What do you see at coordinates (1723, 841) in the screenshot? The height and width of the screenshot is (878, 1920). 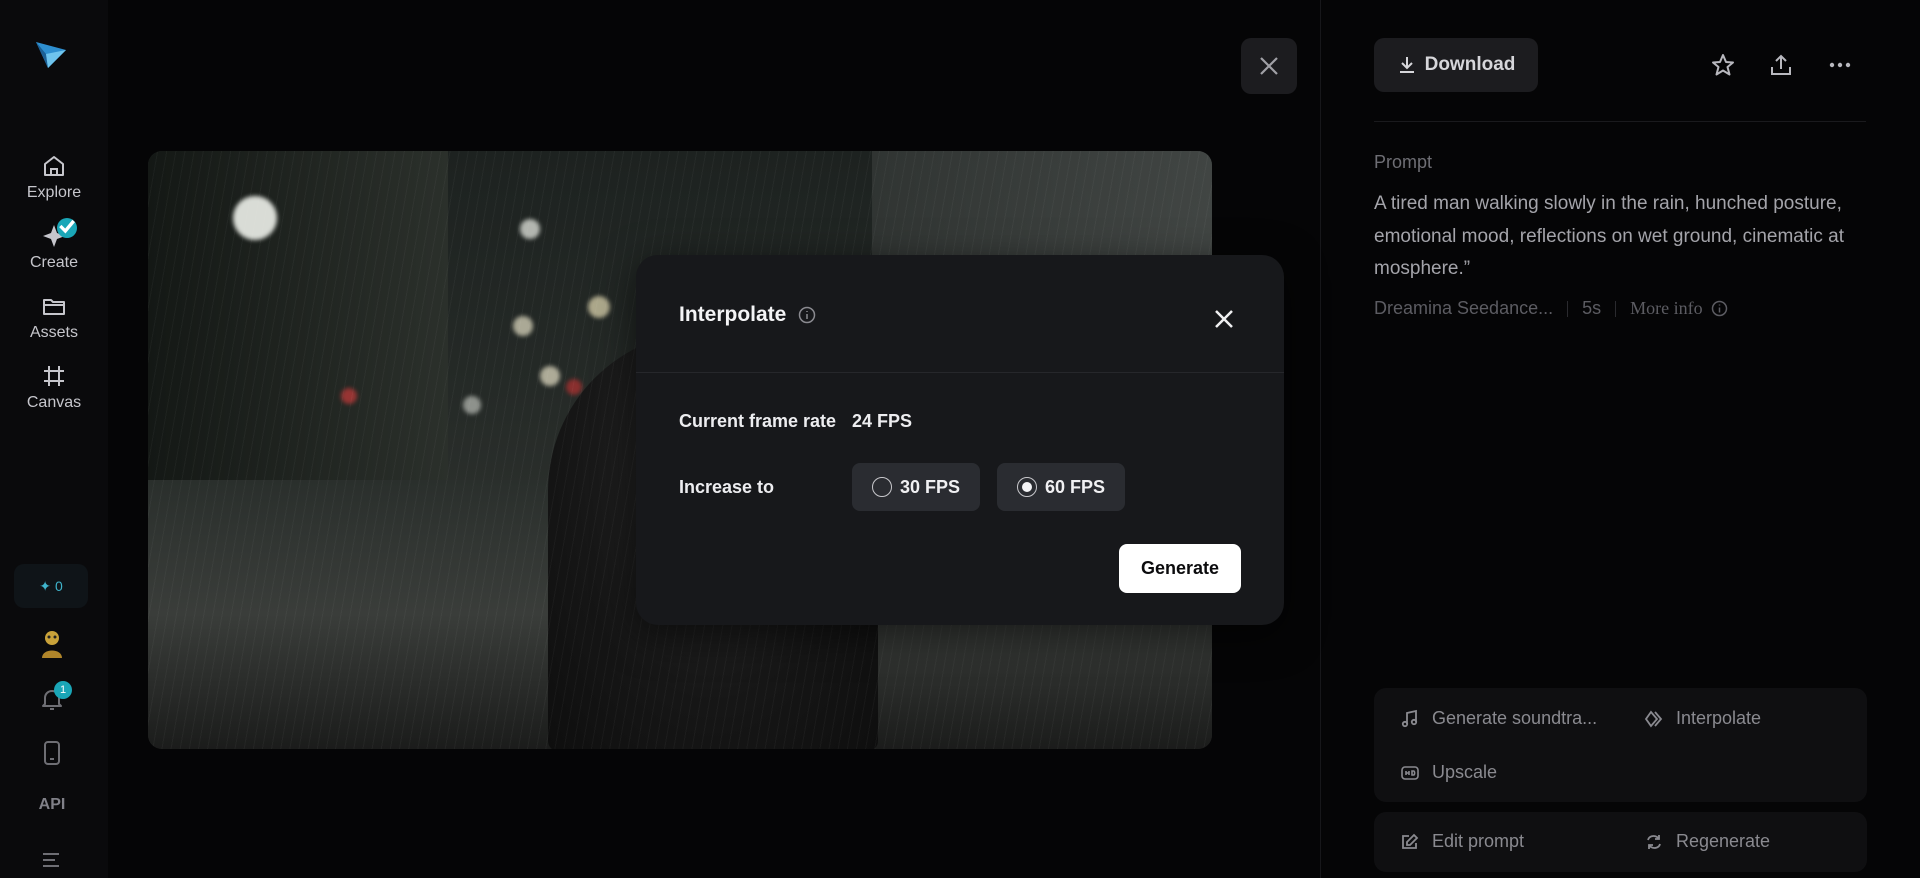 I see `tool-label: Regenerate` at bounding box center [1723, 841].